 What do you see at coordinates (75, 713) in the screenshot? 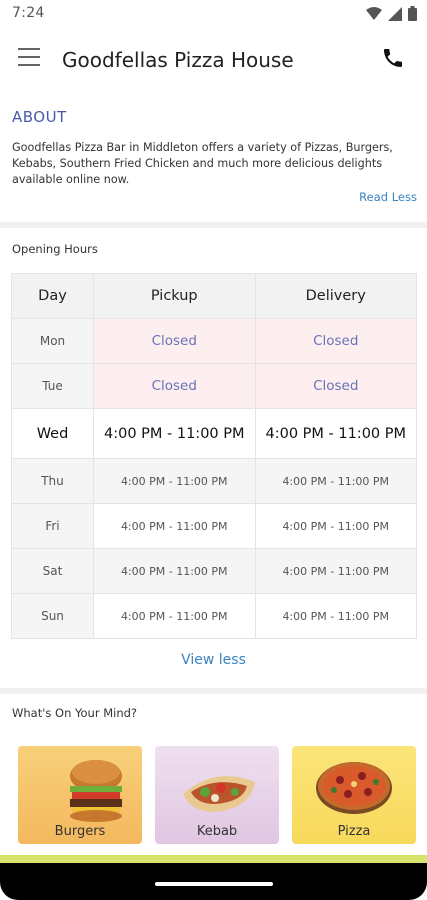
I see `whats-on-your-mind-heading: What's On Your Mind?` at bounding box center [75, 713].